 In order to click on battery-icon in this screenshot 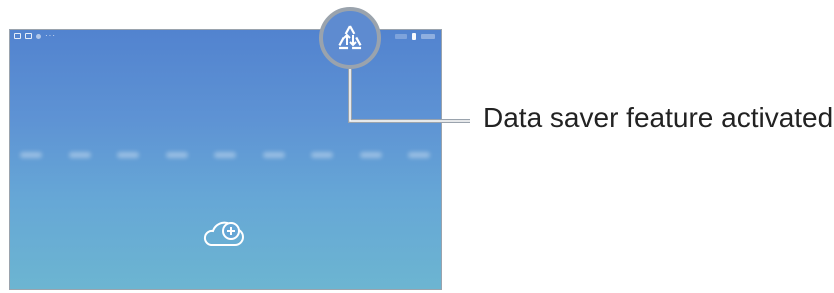, I will do `click(414, 36)`.